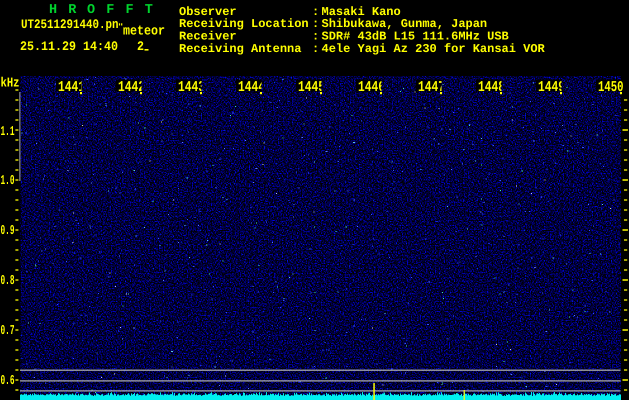  What do you see at coordinates (8, 132) in the screenshot?
I see `svg-text: 1.1` at bounding box center [8, 132].